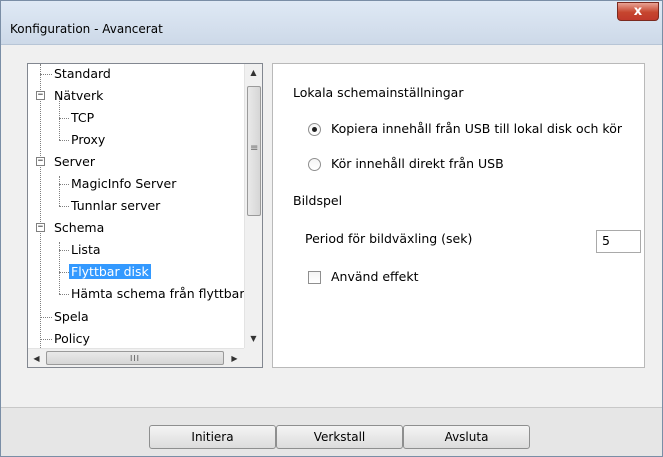  I want to click on run-from-usb-radio, so click(314, 164).